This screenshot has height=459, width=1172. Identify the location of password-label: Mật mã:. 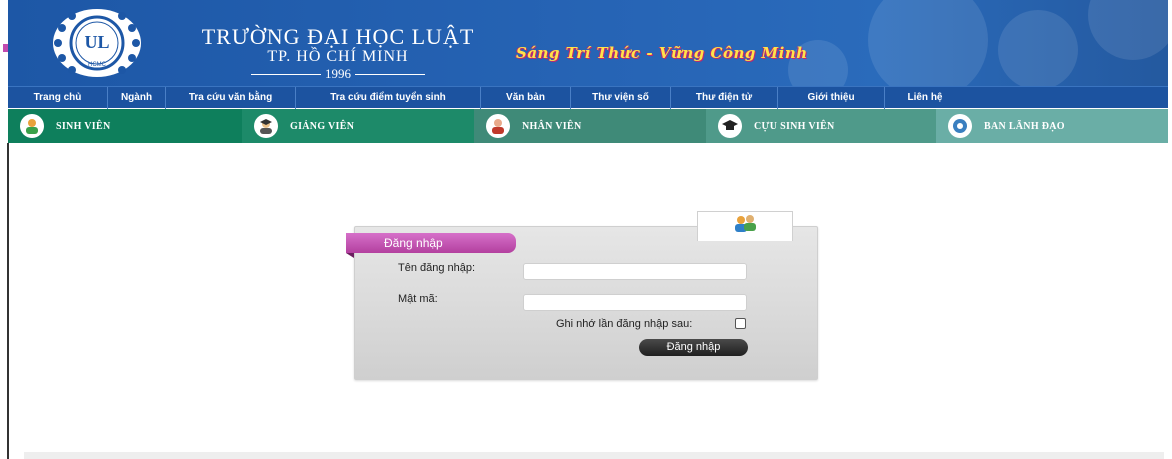
(418, 299).